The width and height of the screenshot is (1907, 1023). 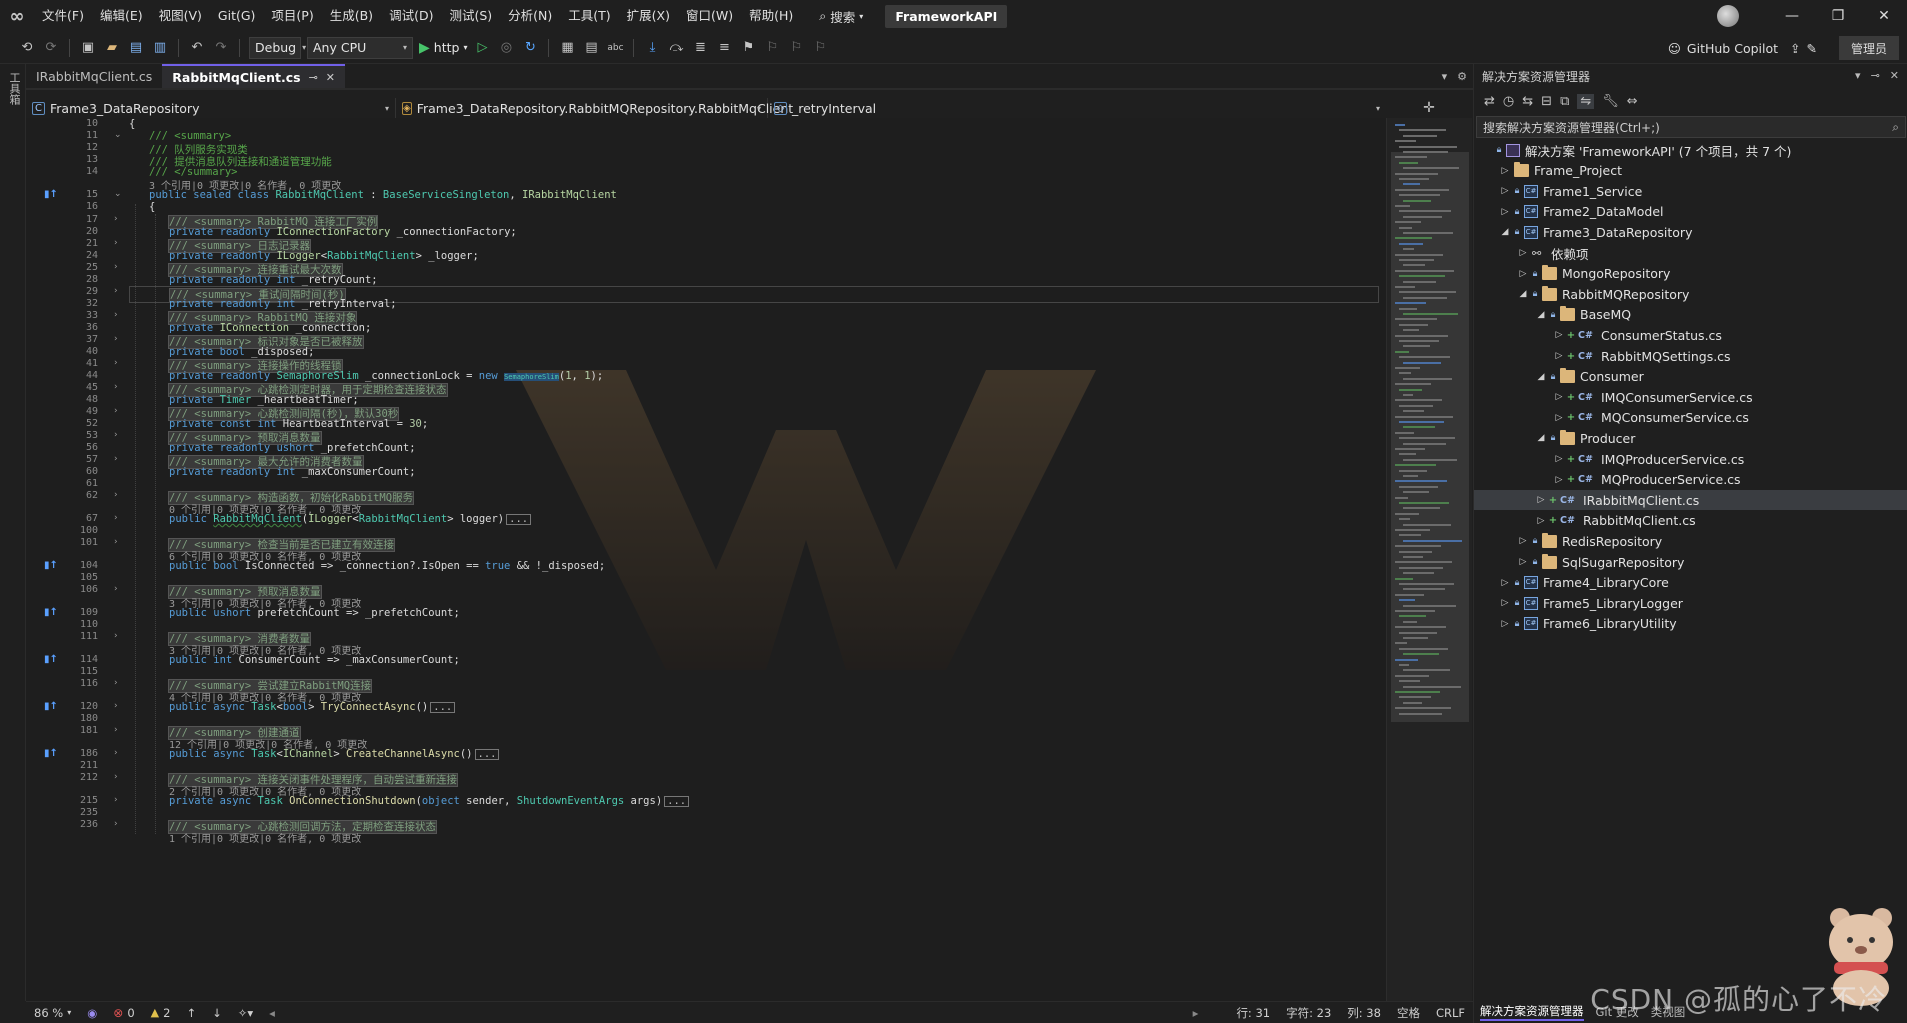 I want to click on step-into-icon: ⤓, so click(x=652, y=48).